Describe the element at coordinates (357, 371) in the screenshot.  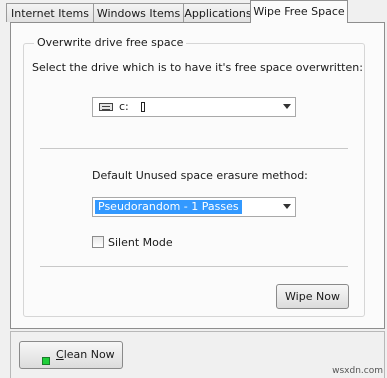
I see `watermark: wsxdn.com` at that location.